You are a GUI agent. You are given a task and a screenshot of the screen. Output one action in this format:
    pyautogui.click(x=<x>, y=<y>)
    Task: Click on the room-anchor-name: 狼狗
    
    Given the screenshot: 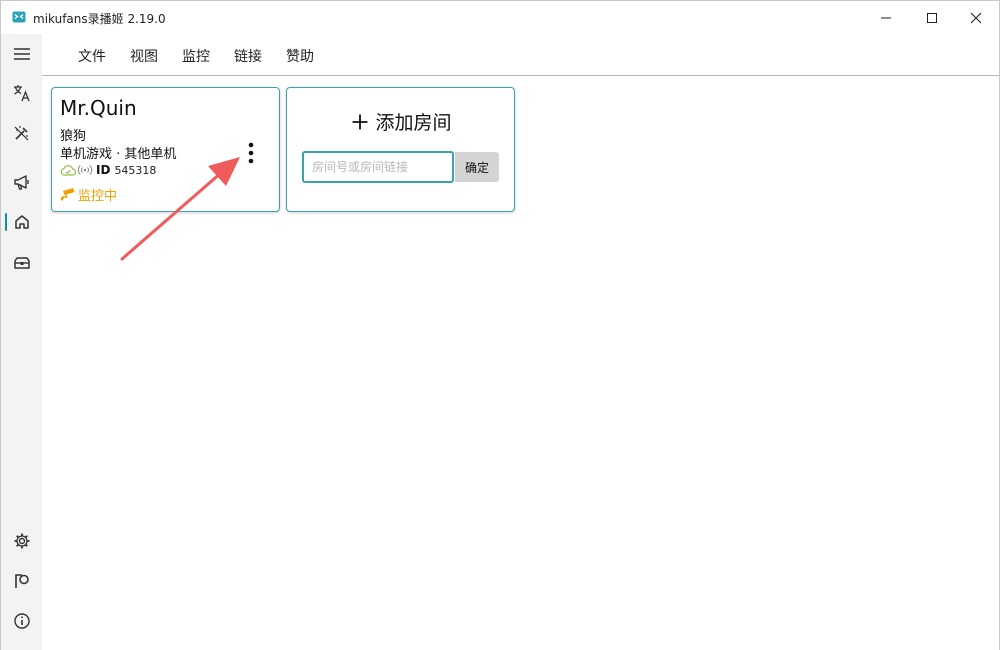 What is the action you would take?
    pyautogui.click(x=73, y=136)
    